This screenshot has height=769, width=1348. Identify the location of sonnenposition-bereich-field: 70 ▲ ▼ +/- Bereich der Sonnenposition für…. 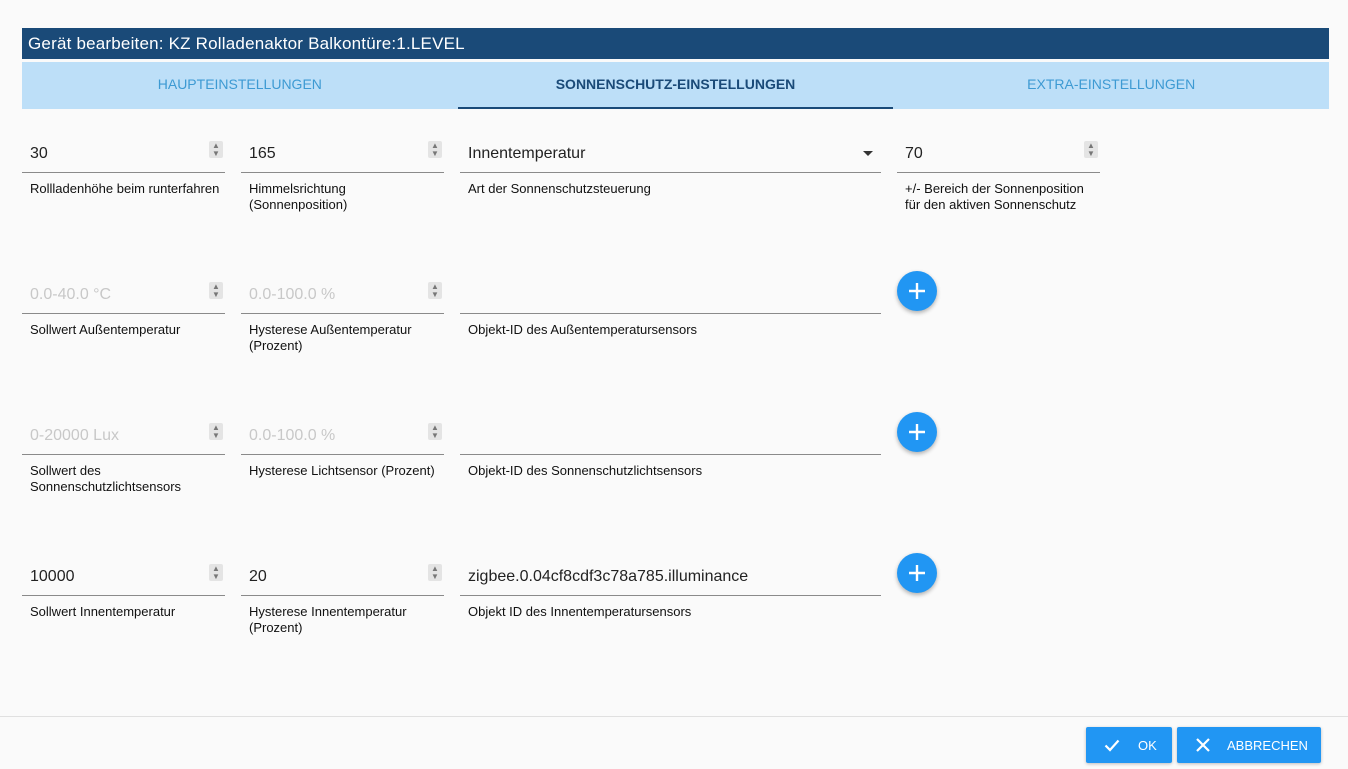
(998, 175).